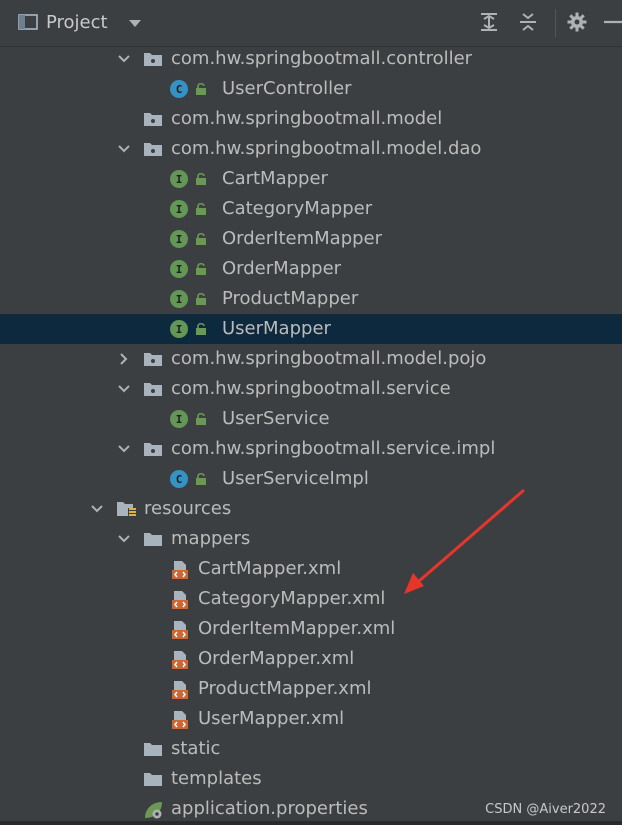  What do you see at coordinates (545, 809) in the screenshot?
I see `watermark: CSDN @Aiver2022` at bounding box center [545, 809].